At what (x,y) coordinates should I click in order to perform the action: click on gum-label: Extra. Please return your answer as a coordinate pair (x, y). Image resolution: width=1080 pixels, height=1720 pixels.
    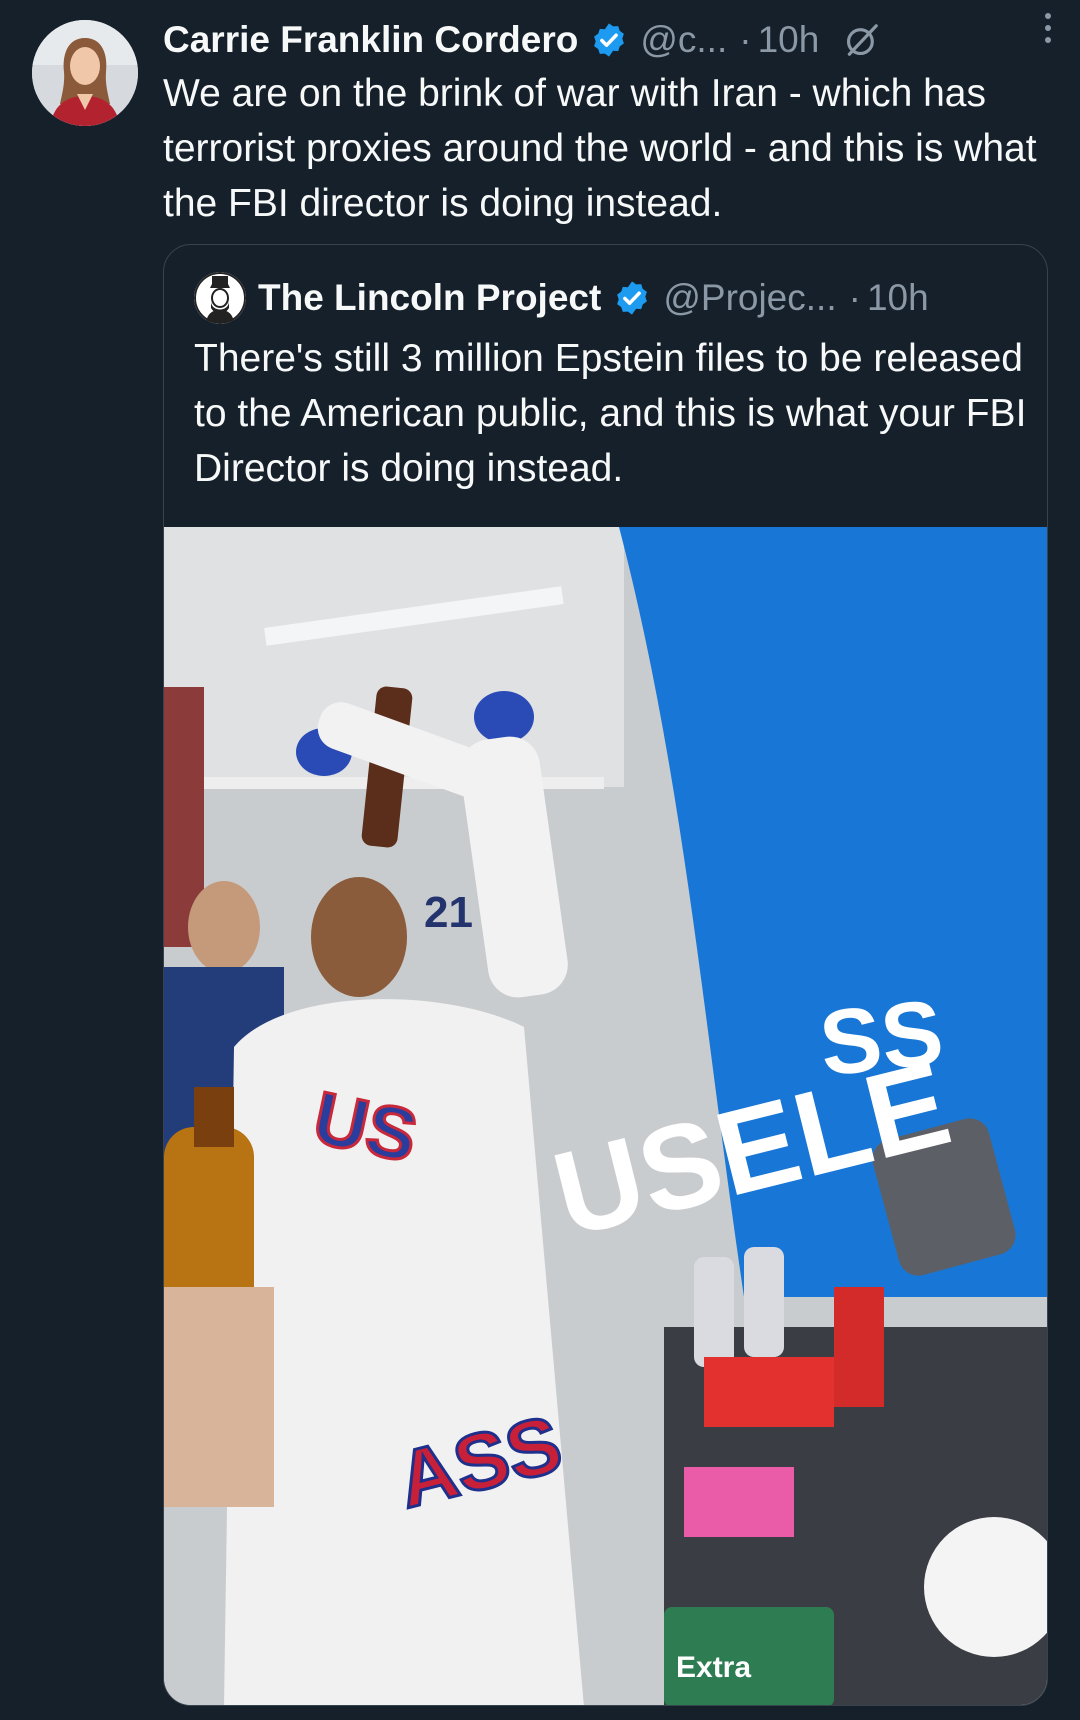
    Looking at the image, I should click on (713, 1667).